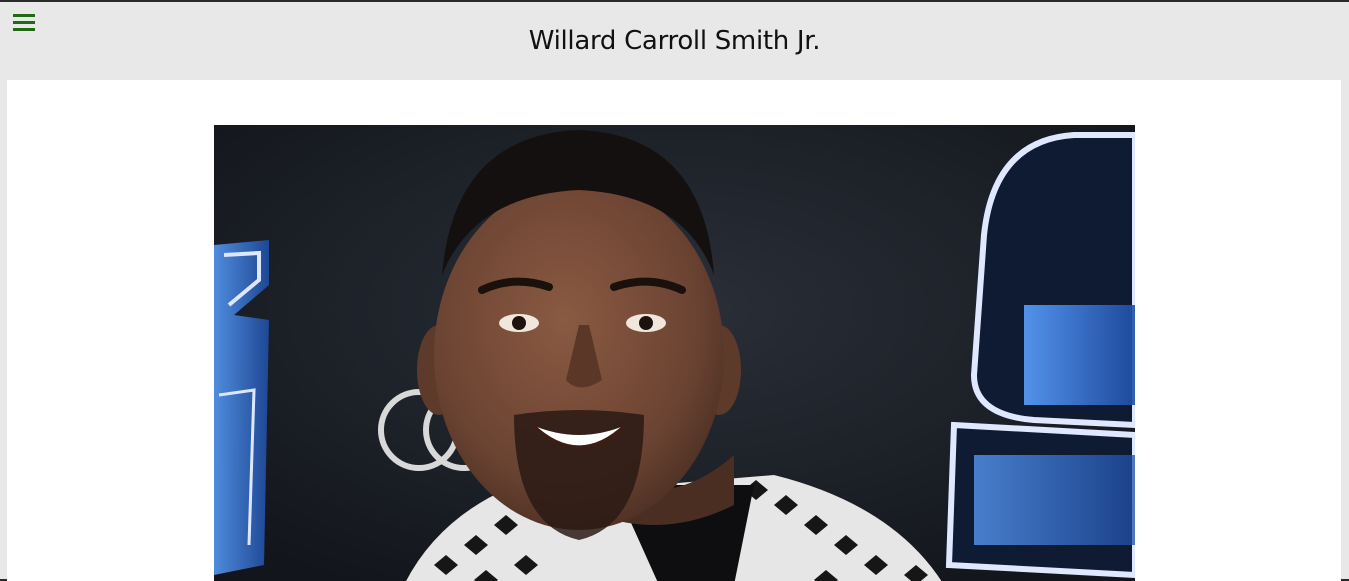  I want to click on page-title: Willard Carroll Smith Jr., so click(674, 41).